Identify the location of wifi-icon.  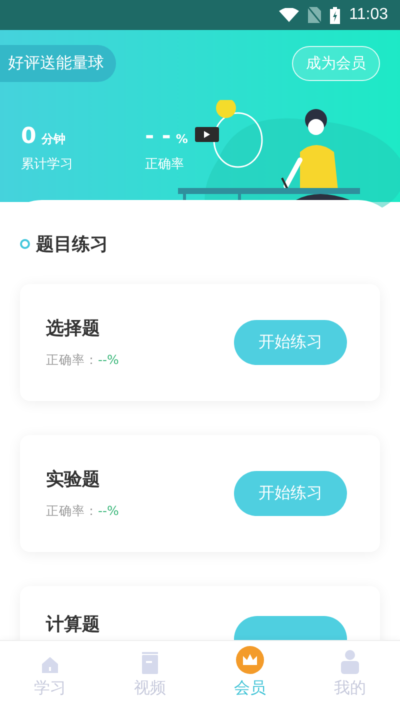
(289, 15).